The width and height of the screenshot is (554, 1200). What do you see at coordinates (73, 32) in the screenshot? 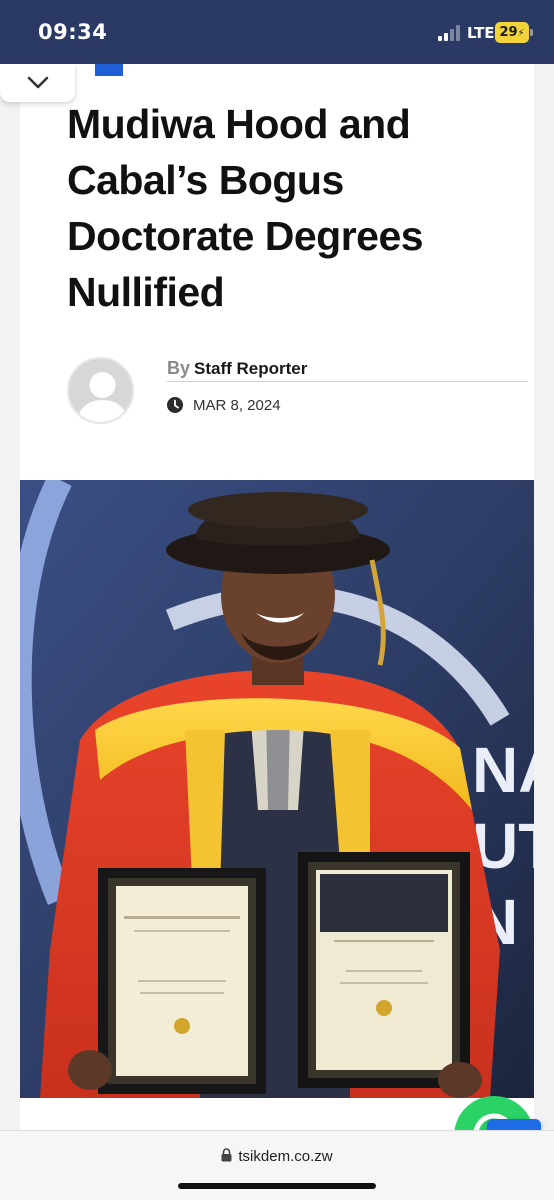
I see `status-time: 09:34` at bounding box center [73, 32].